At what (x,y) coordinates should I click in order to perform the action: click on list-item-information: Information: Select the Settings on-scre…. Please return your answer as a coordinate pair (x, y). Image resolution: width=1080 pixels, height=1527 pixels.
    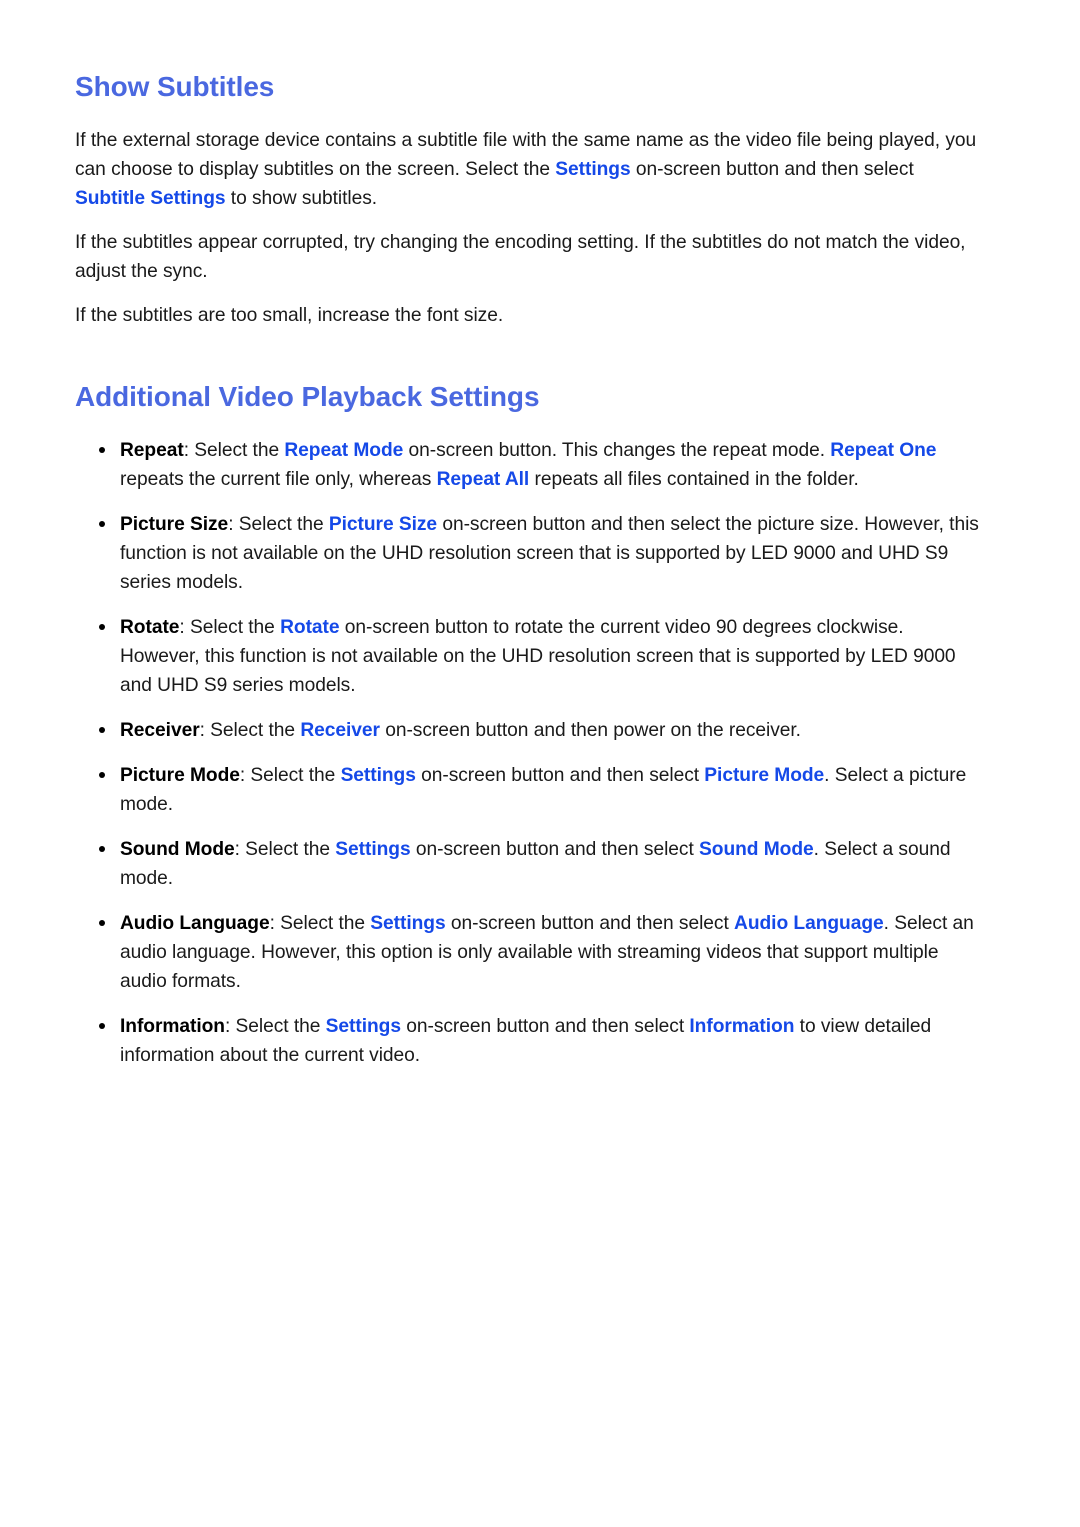
    Looking at the image, I should click on (530, 1041).